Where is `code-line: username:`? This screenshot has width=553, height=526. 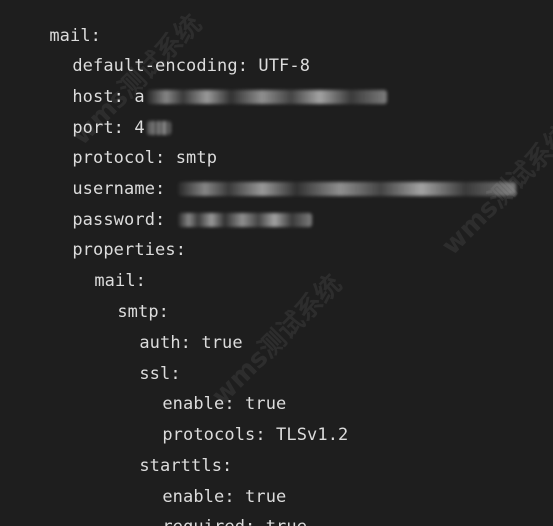 code-line: username: is located at coordinates (273, 176).